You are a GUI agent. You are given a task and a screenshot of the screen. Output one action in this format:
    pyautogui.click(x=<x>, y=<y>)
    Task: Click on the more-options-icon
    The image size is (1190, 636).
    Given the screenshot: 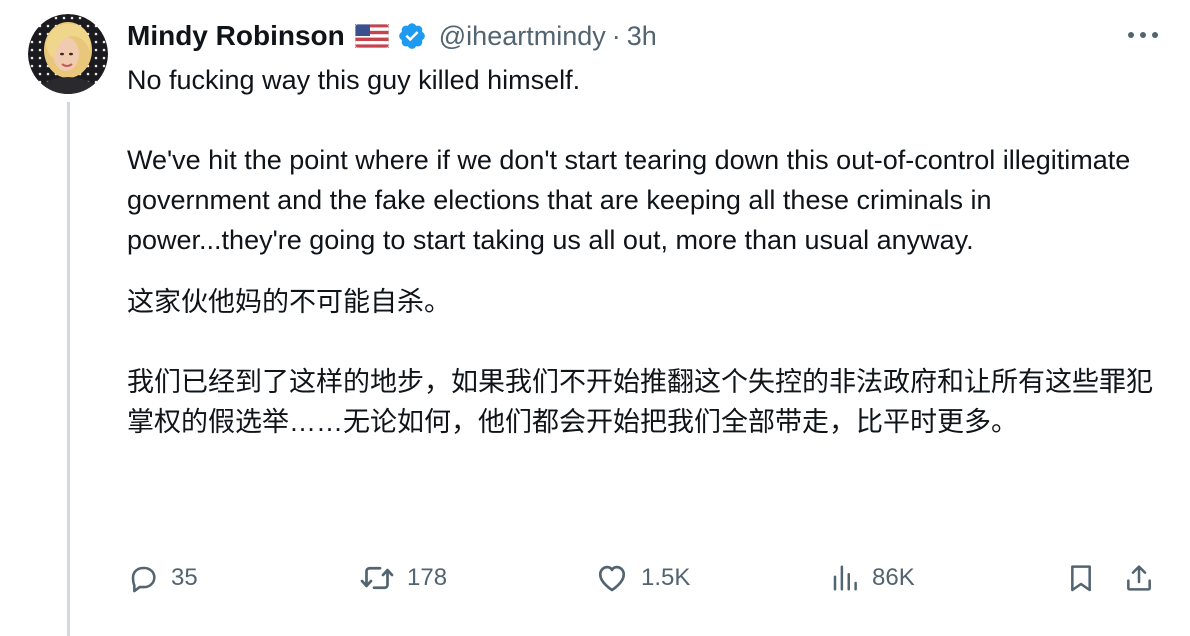 What is the action you would take?
    pyautogui.click(x=1143, y=35)
    